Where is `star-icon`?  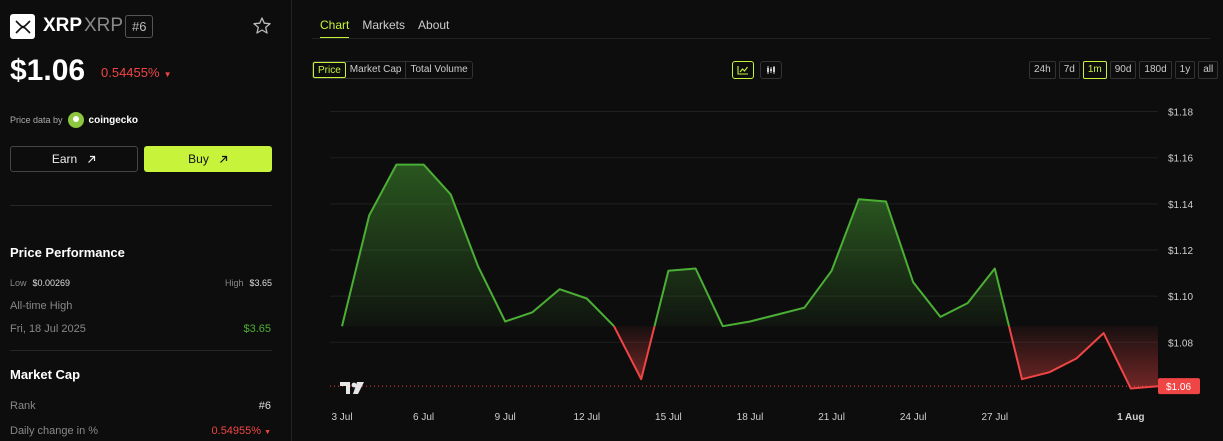
star-icon is located at coordinates (262, 26).